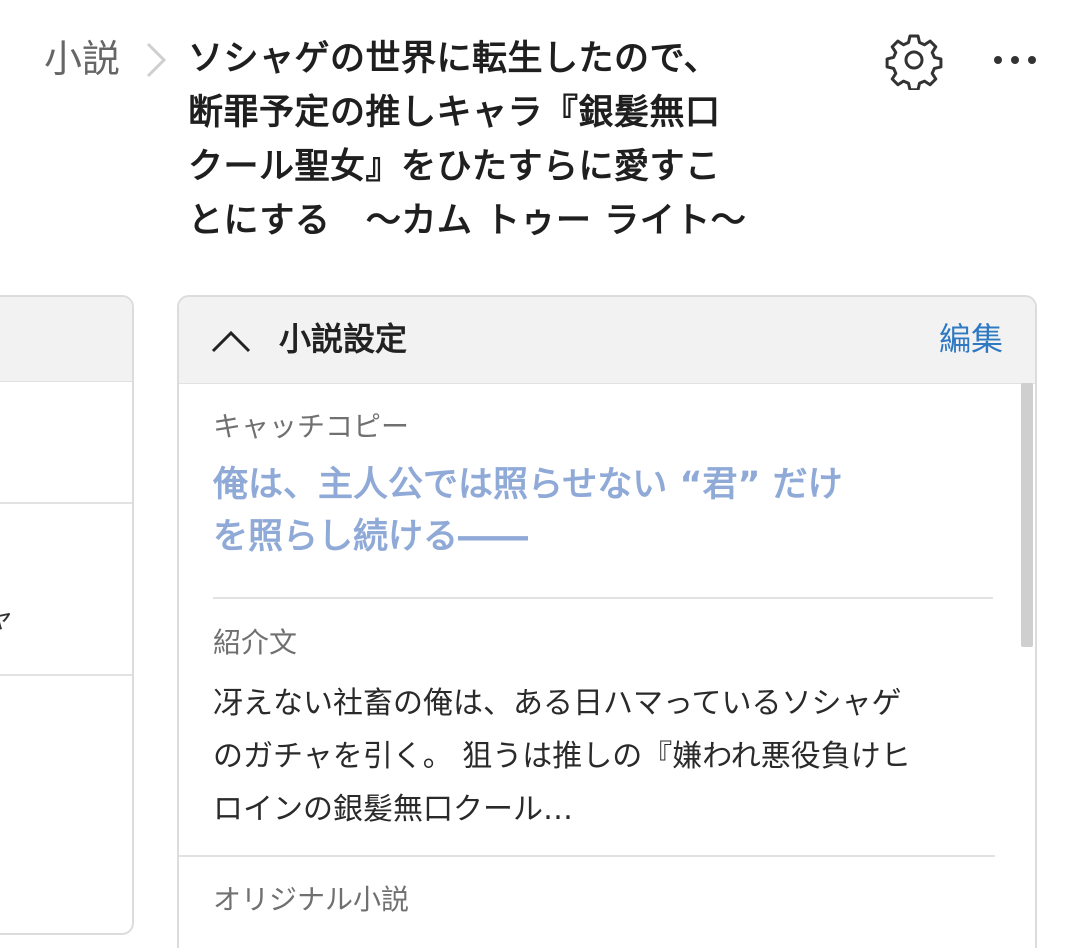 Image resolution: width=1080 pixels, height=948 pixels. Describe the element at coordinates (1027, 515) in the screenshot. I see `scrollbar` at that location.